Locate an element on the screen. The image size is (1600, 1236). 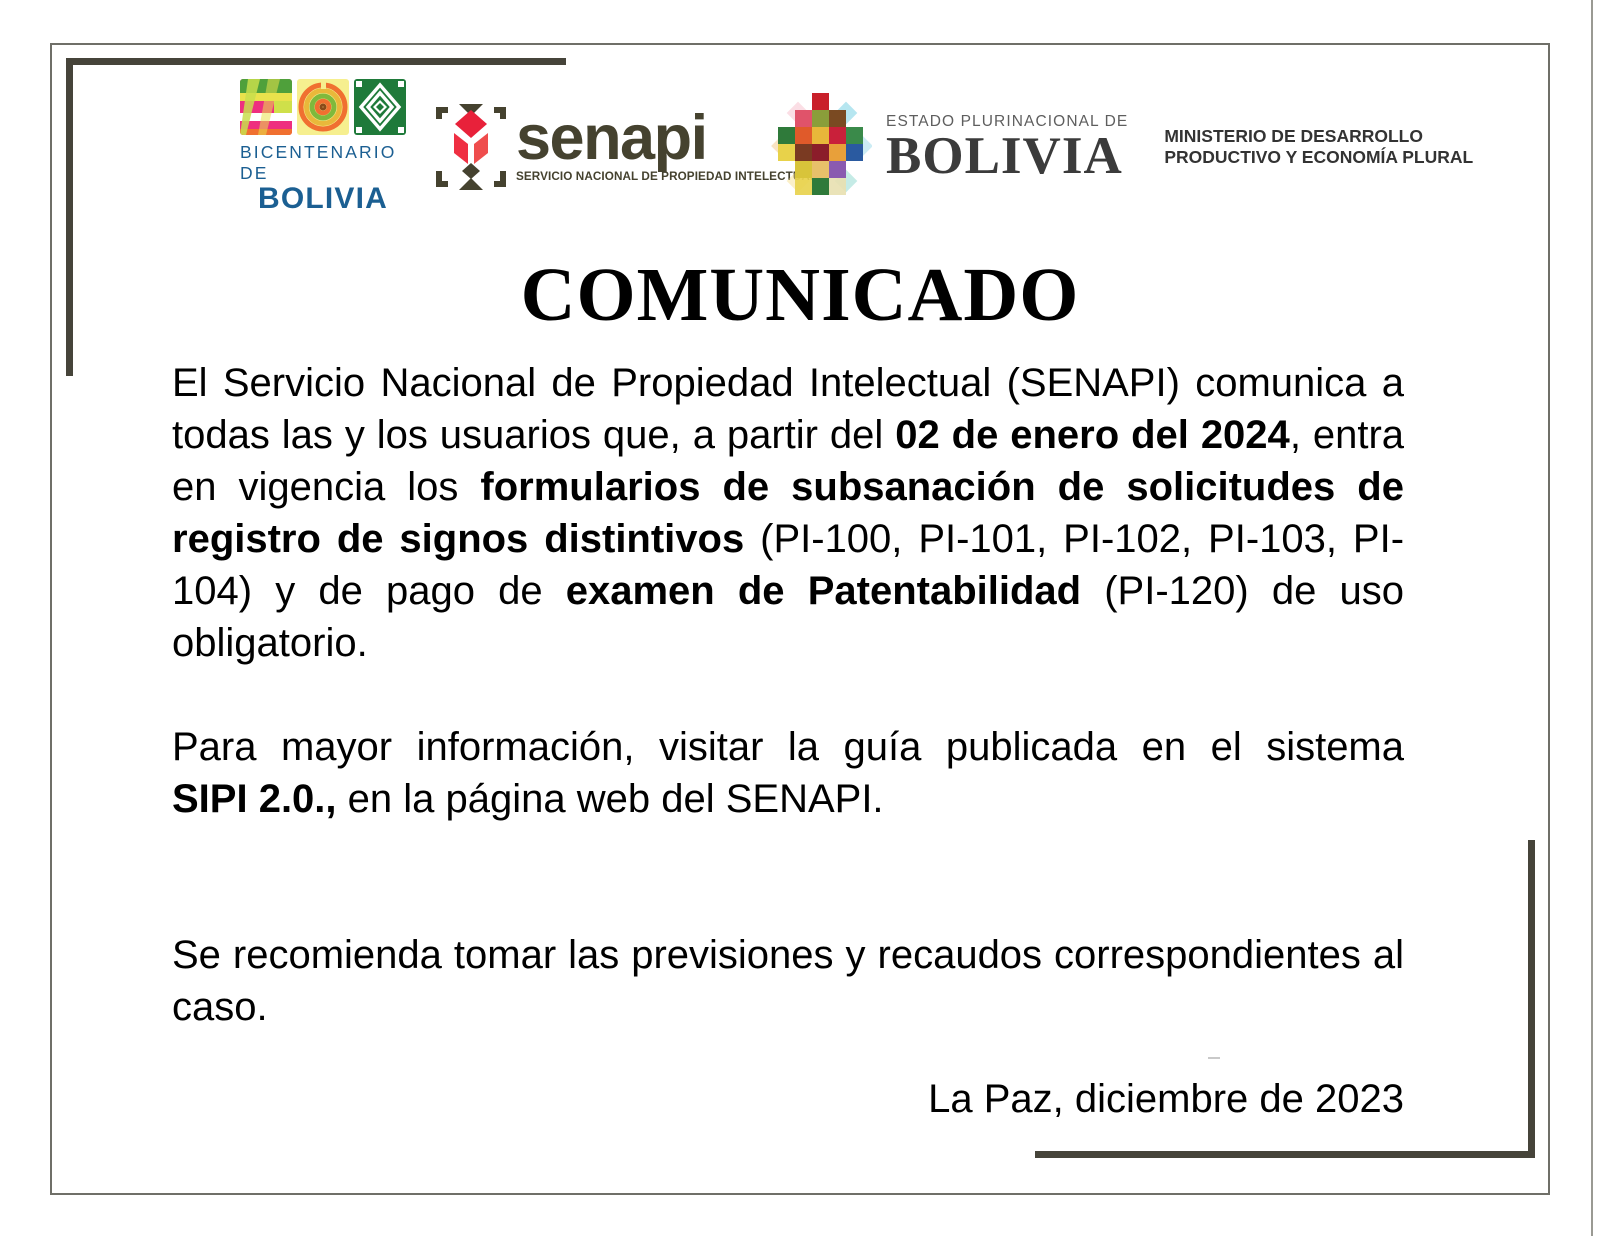
right-edge-rule is located at coordinates (1592, 618).